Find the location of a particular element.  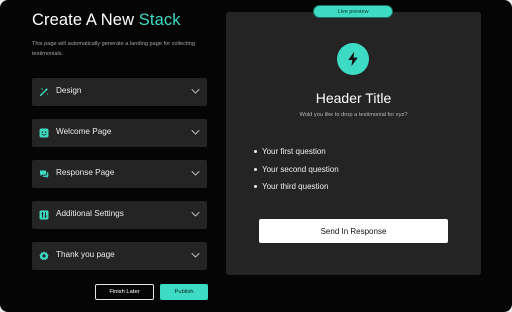

page-title: Create A New Stack is located at coordinates (106, 22).